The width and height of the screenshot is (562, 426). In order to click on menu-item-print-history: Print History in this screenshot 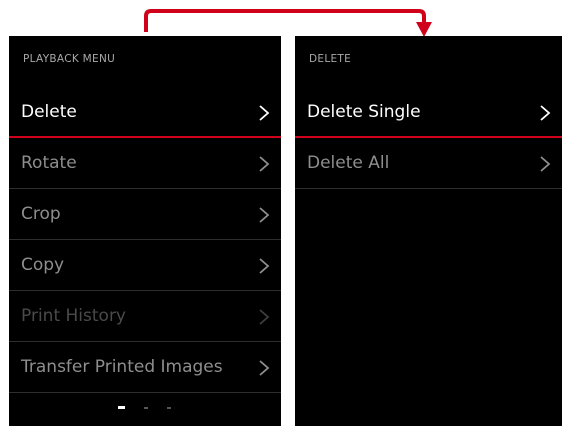, I will do `click(145, 317)`.